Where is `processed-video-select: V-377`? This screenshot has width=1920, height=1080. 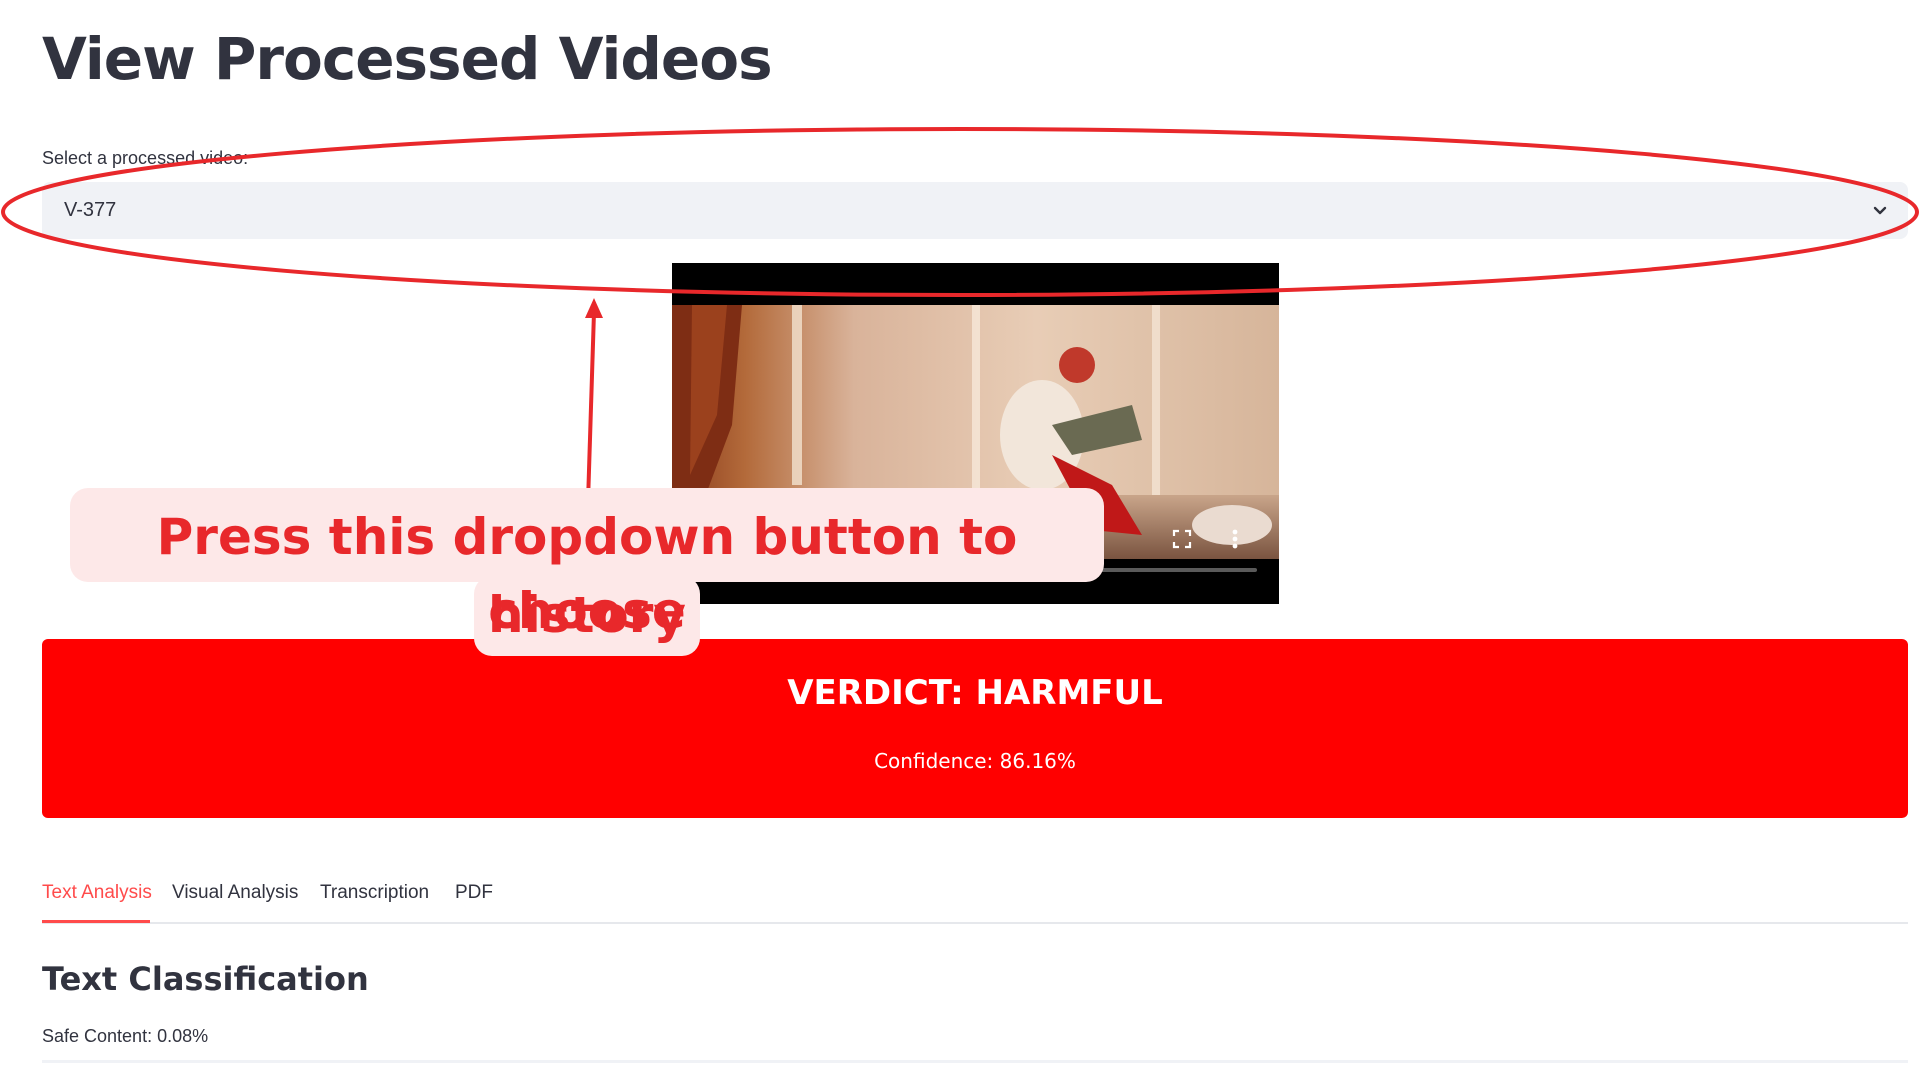 processed-video-select: V-377 is located at coordinates (975, 210).